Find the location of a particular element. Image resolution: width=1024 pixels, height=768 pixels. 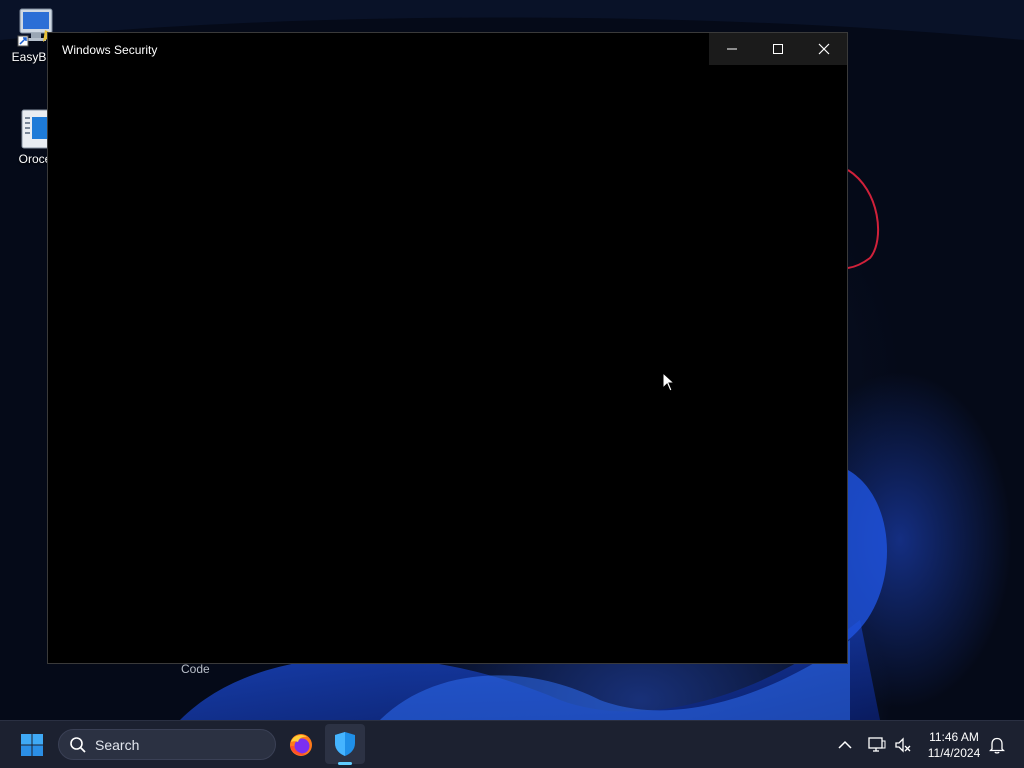

network-icon is located at coordinates (877, 744).